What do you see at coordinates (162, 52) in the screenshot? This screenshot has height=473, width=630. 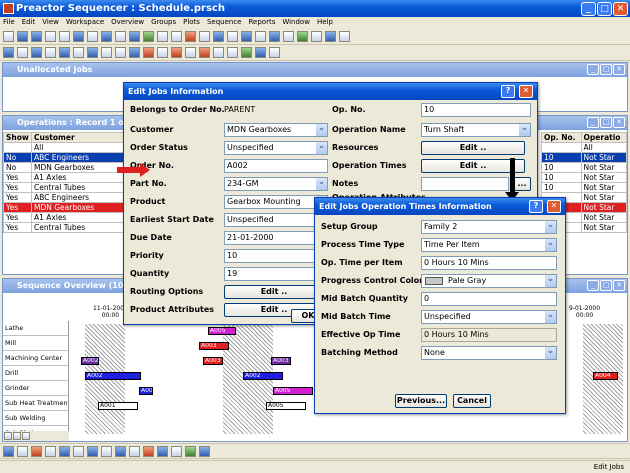 I see `arrow-2-icon` at bounding box center [162, 52].